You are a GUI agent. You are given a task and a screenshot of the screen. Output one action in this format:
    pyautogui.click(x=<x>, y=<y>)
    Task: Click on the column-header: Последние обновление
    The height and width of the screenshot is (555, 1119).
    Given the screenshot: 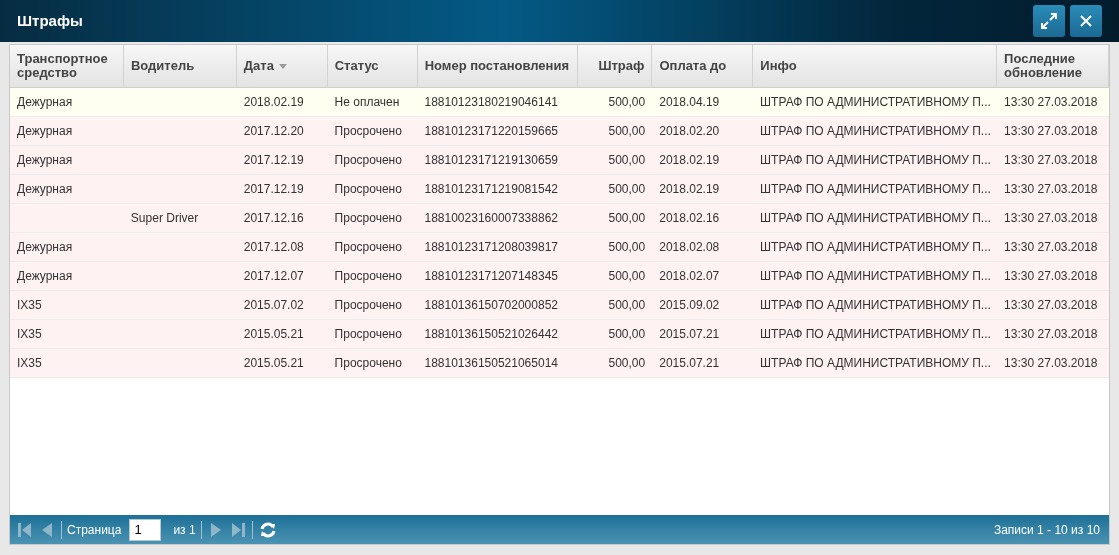 What is the action you would take?
    pyautogui.click(x=1053, y=66)
    